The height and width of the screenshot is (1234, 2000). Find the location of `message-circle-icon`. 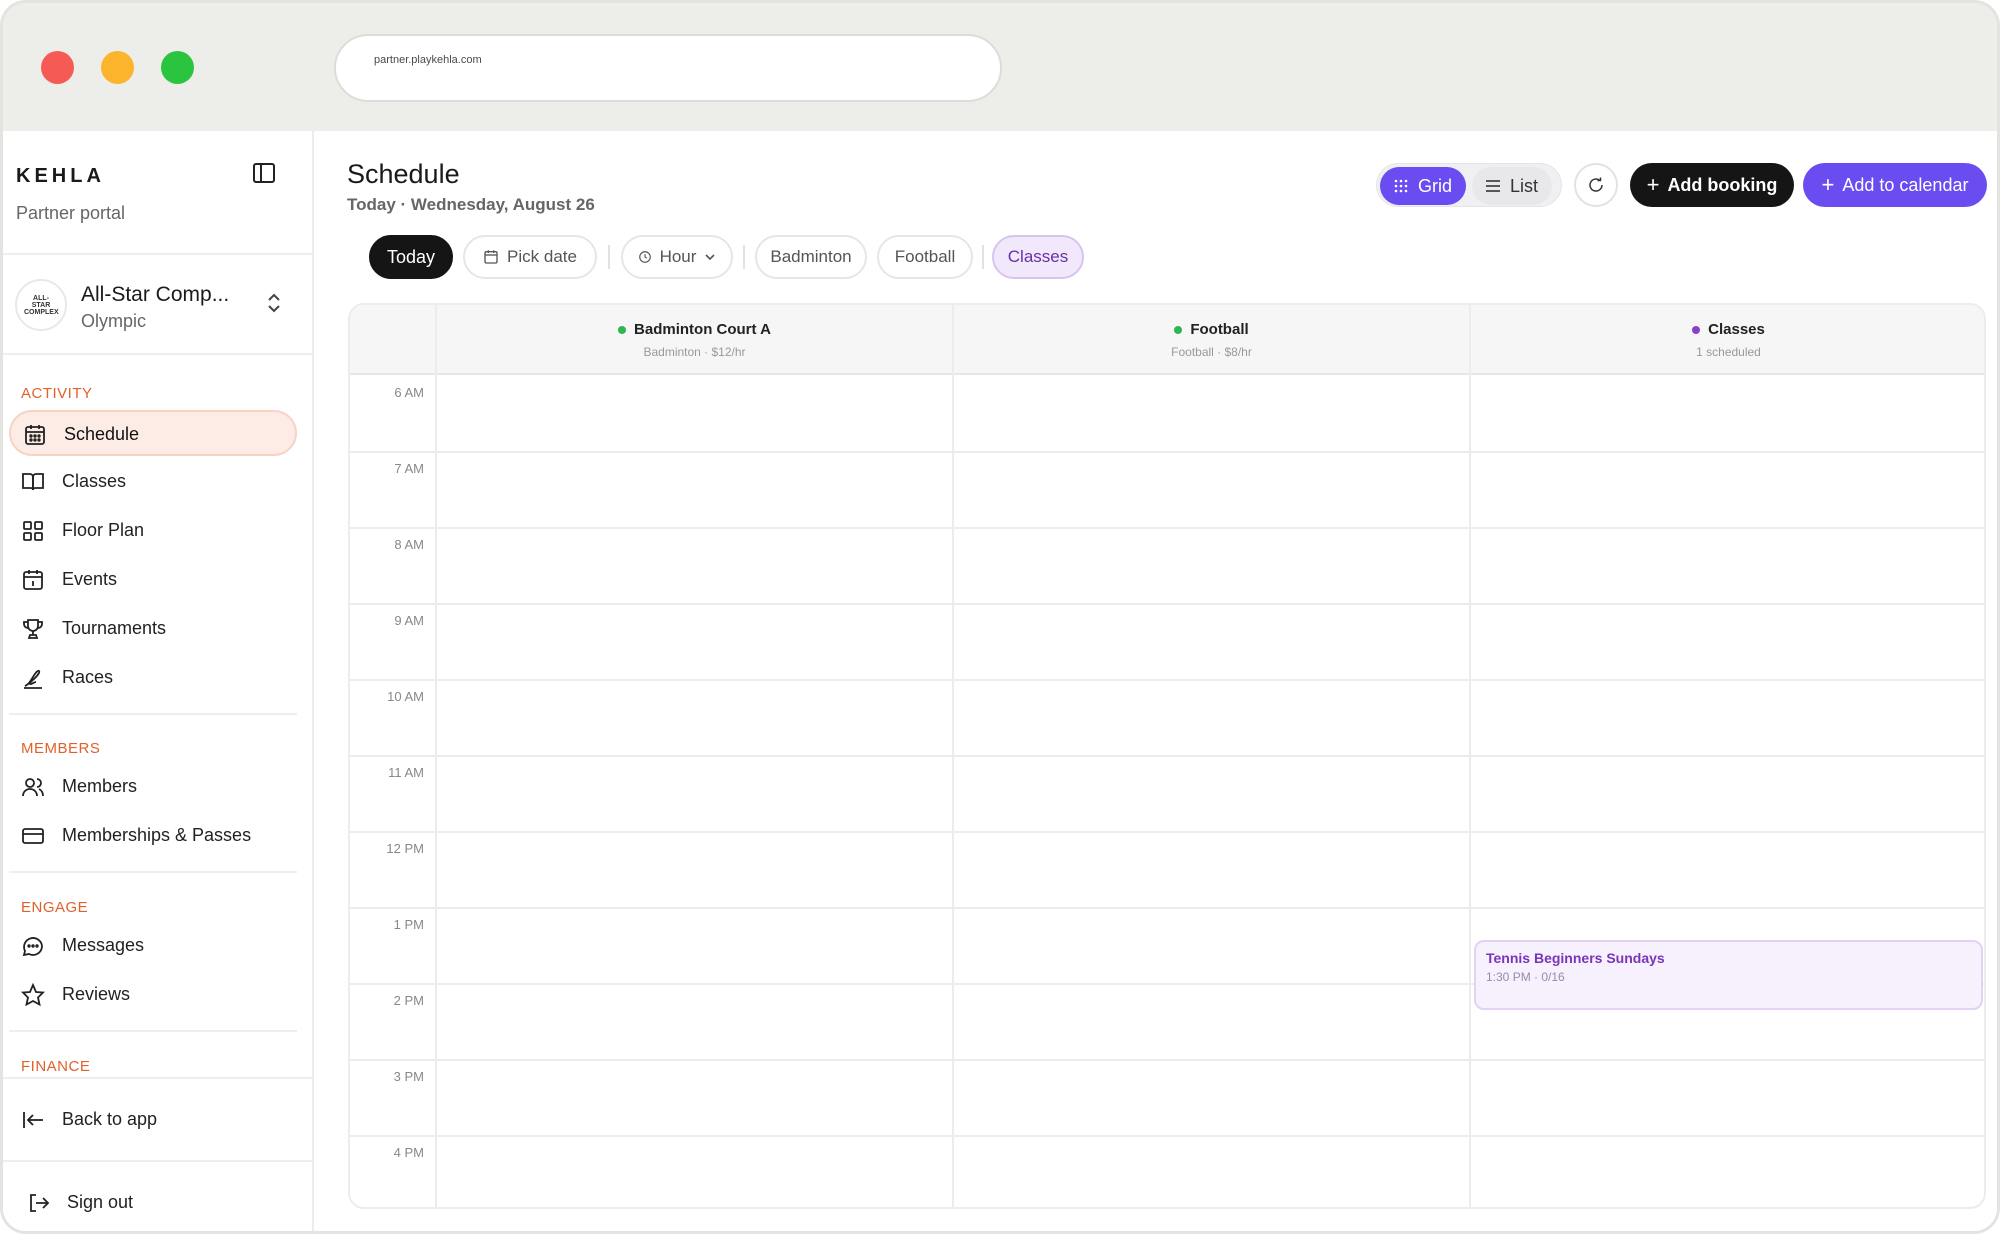

message-circle-icon is located at coordinates (32, 947).